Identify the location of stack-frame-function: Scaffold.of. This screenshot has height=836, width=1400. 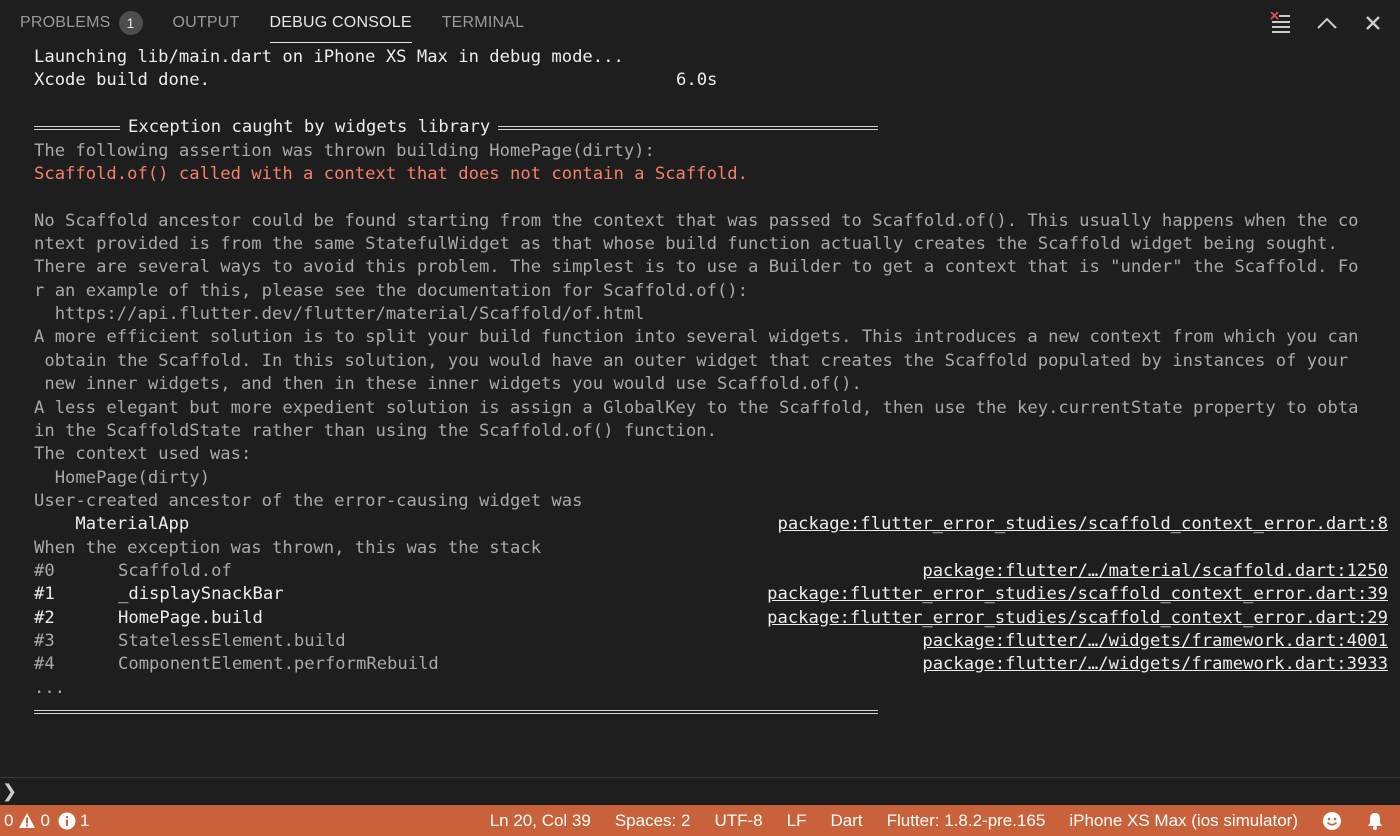
(175, 571).